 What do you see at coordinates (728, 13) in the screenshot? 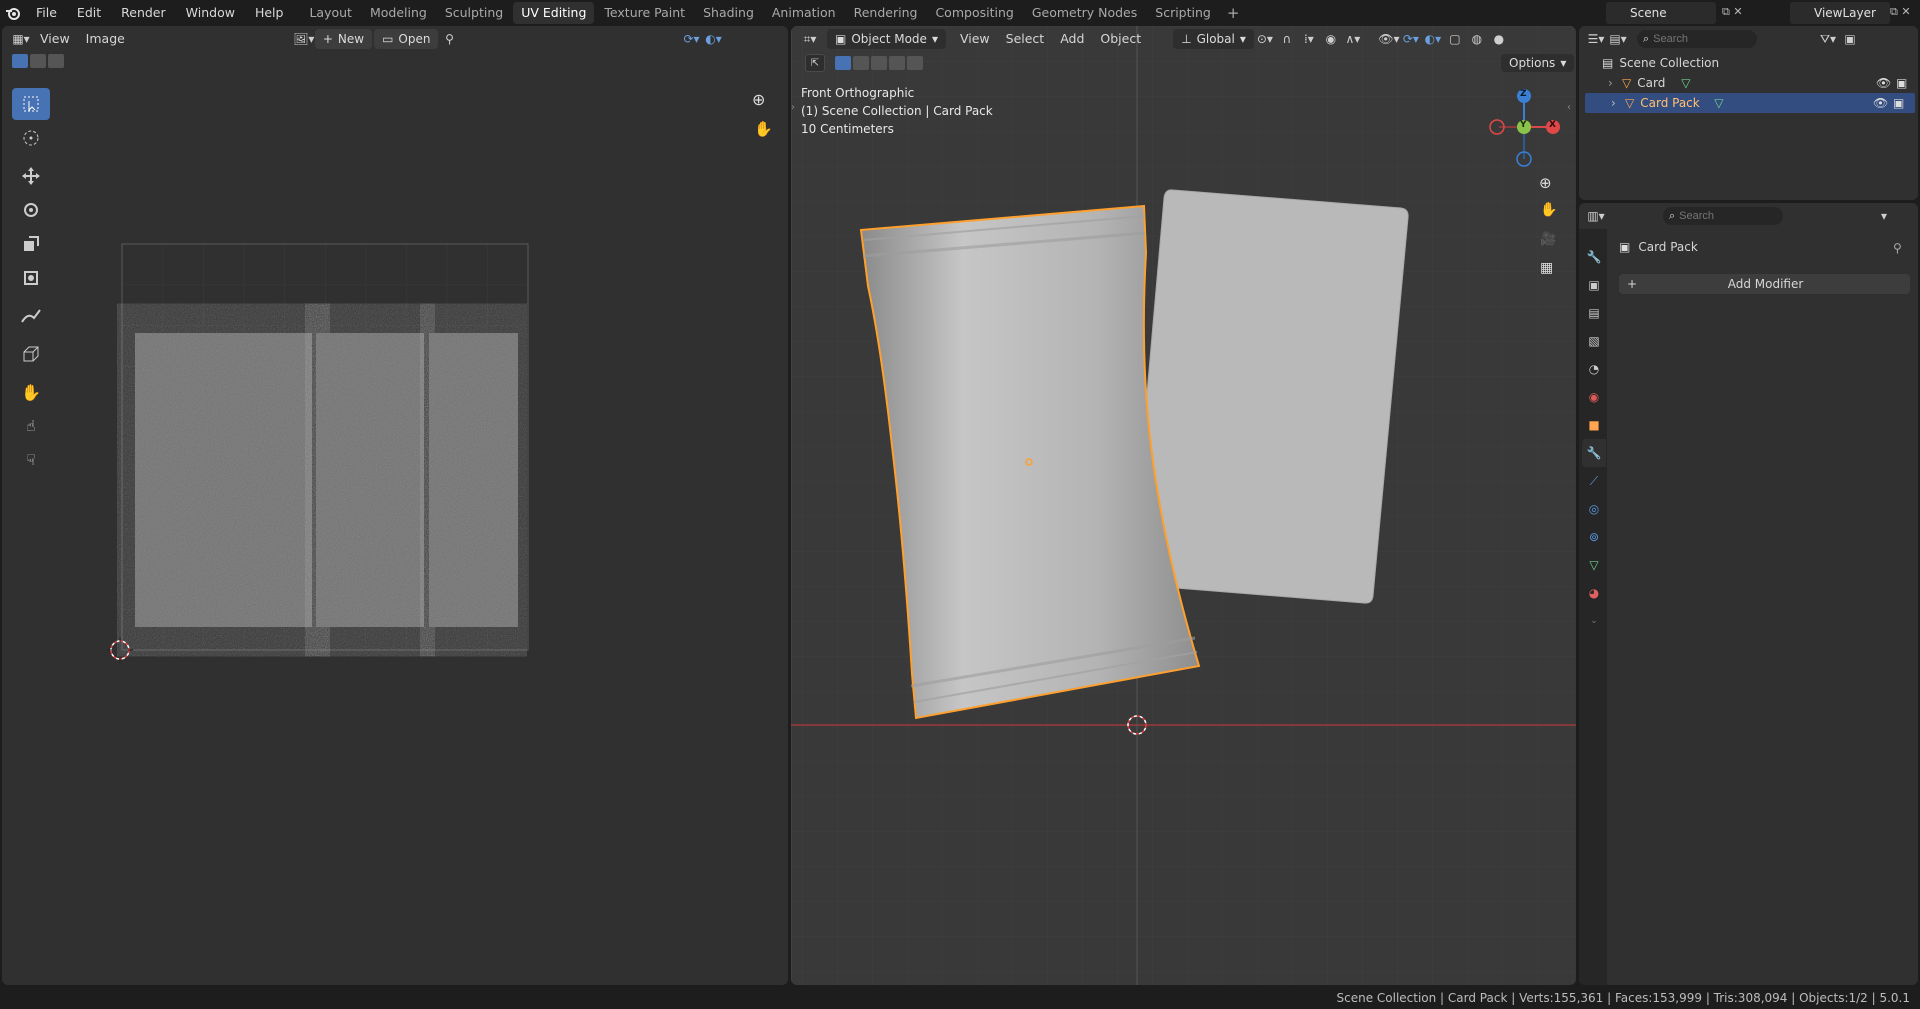
I see `tab-shading: Shading` at bounding box center [728, 13].